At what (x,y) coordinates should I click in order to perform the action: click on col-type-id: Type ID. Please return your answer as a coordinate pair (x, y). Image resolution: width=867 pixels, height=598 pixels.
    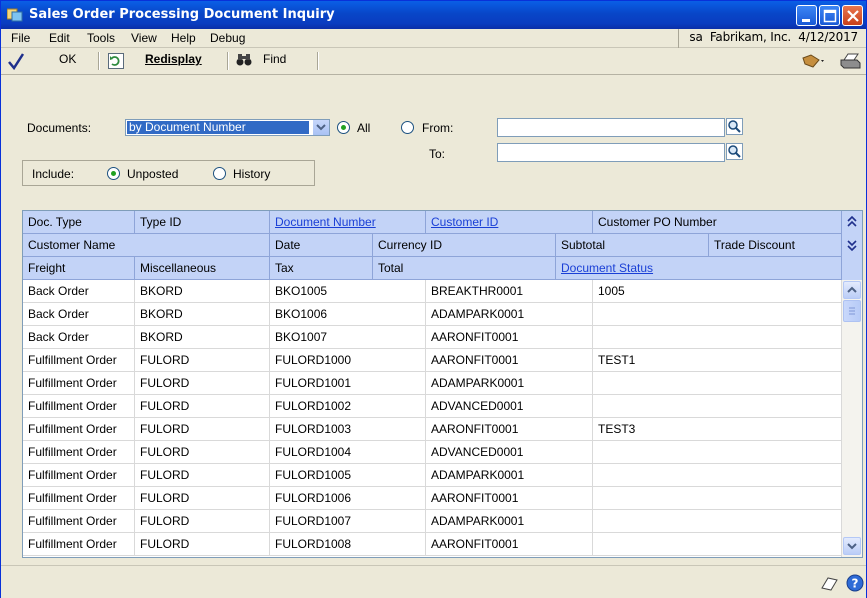
    Looking at the image, I should click on (202, 222).